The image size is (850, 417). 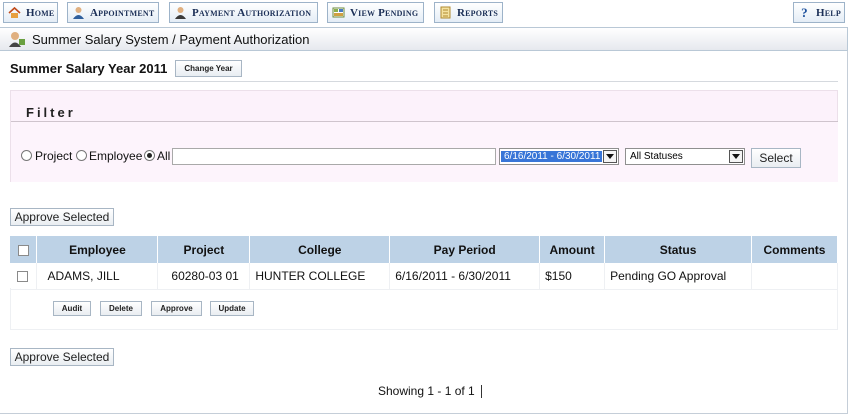 What do you see at coordinates (320, 276) in the screenshot?
I see `cell-college: HUNTER COLLEGE` at bounding box center [320, 276].